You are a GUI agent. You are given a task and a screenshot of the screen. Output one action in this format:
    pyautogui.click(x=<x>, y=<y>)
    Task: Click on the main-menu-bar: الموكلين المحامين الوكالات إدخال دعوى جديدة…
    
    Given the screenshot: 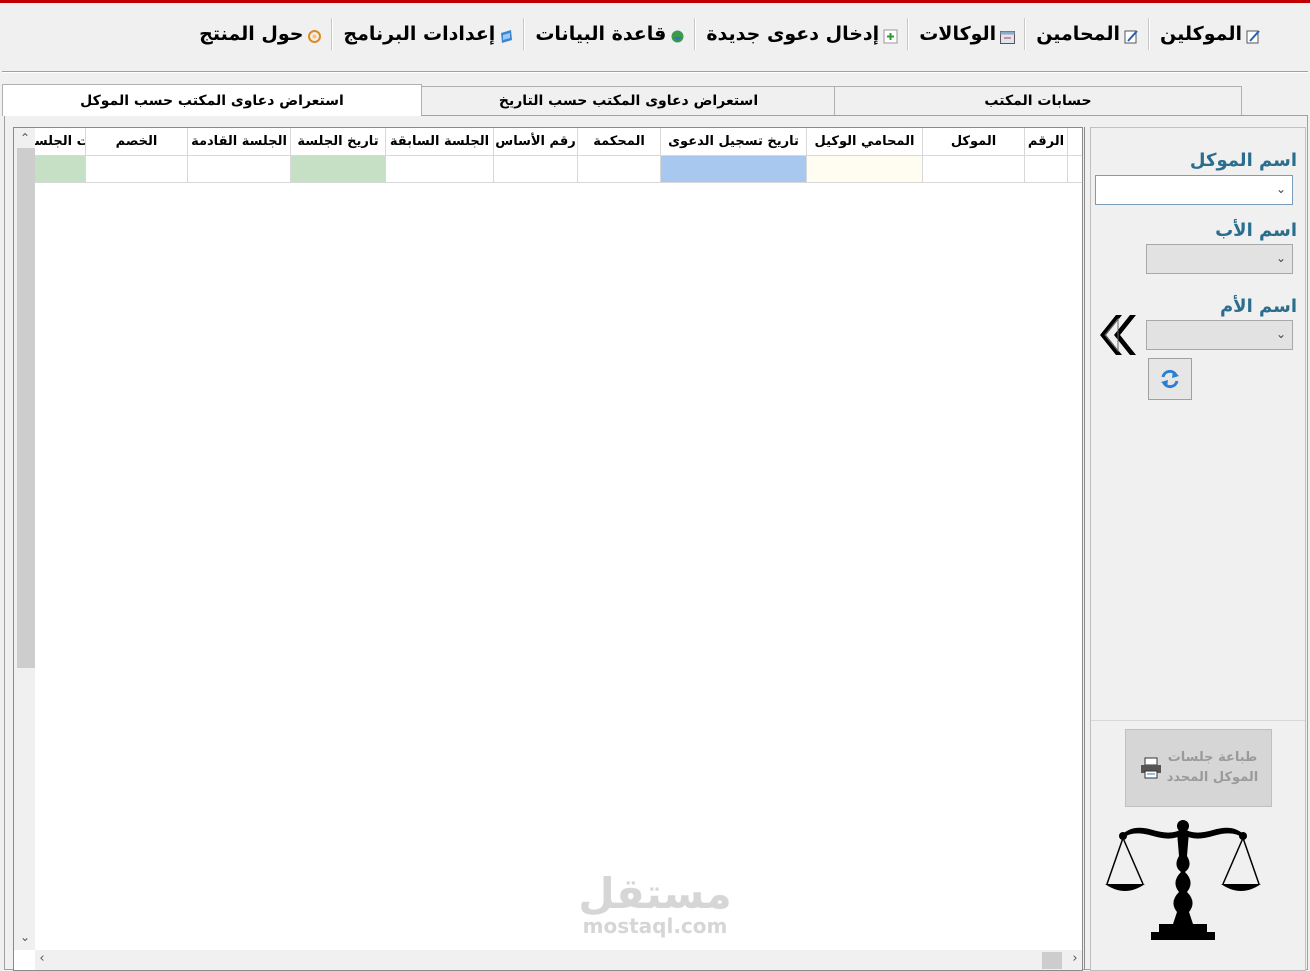 What is the action you would take?
    pyautogui.click(x=655, y=37)
    